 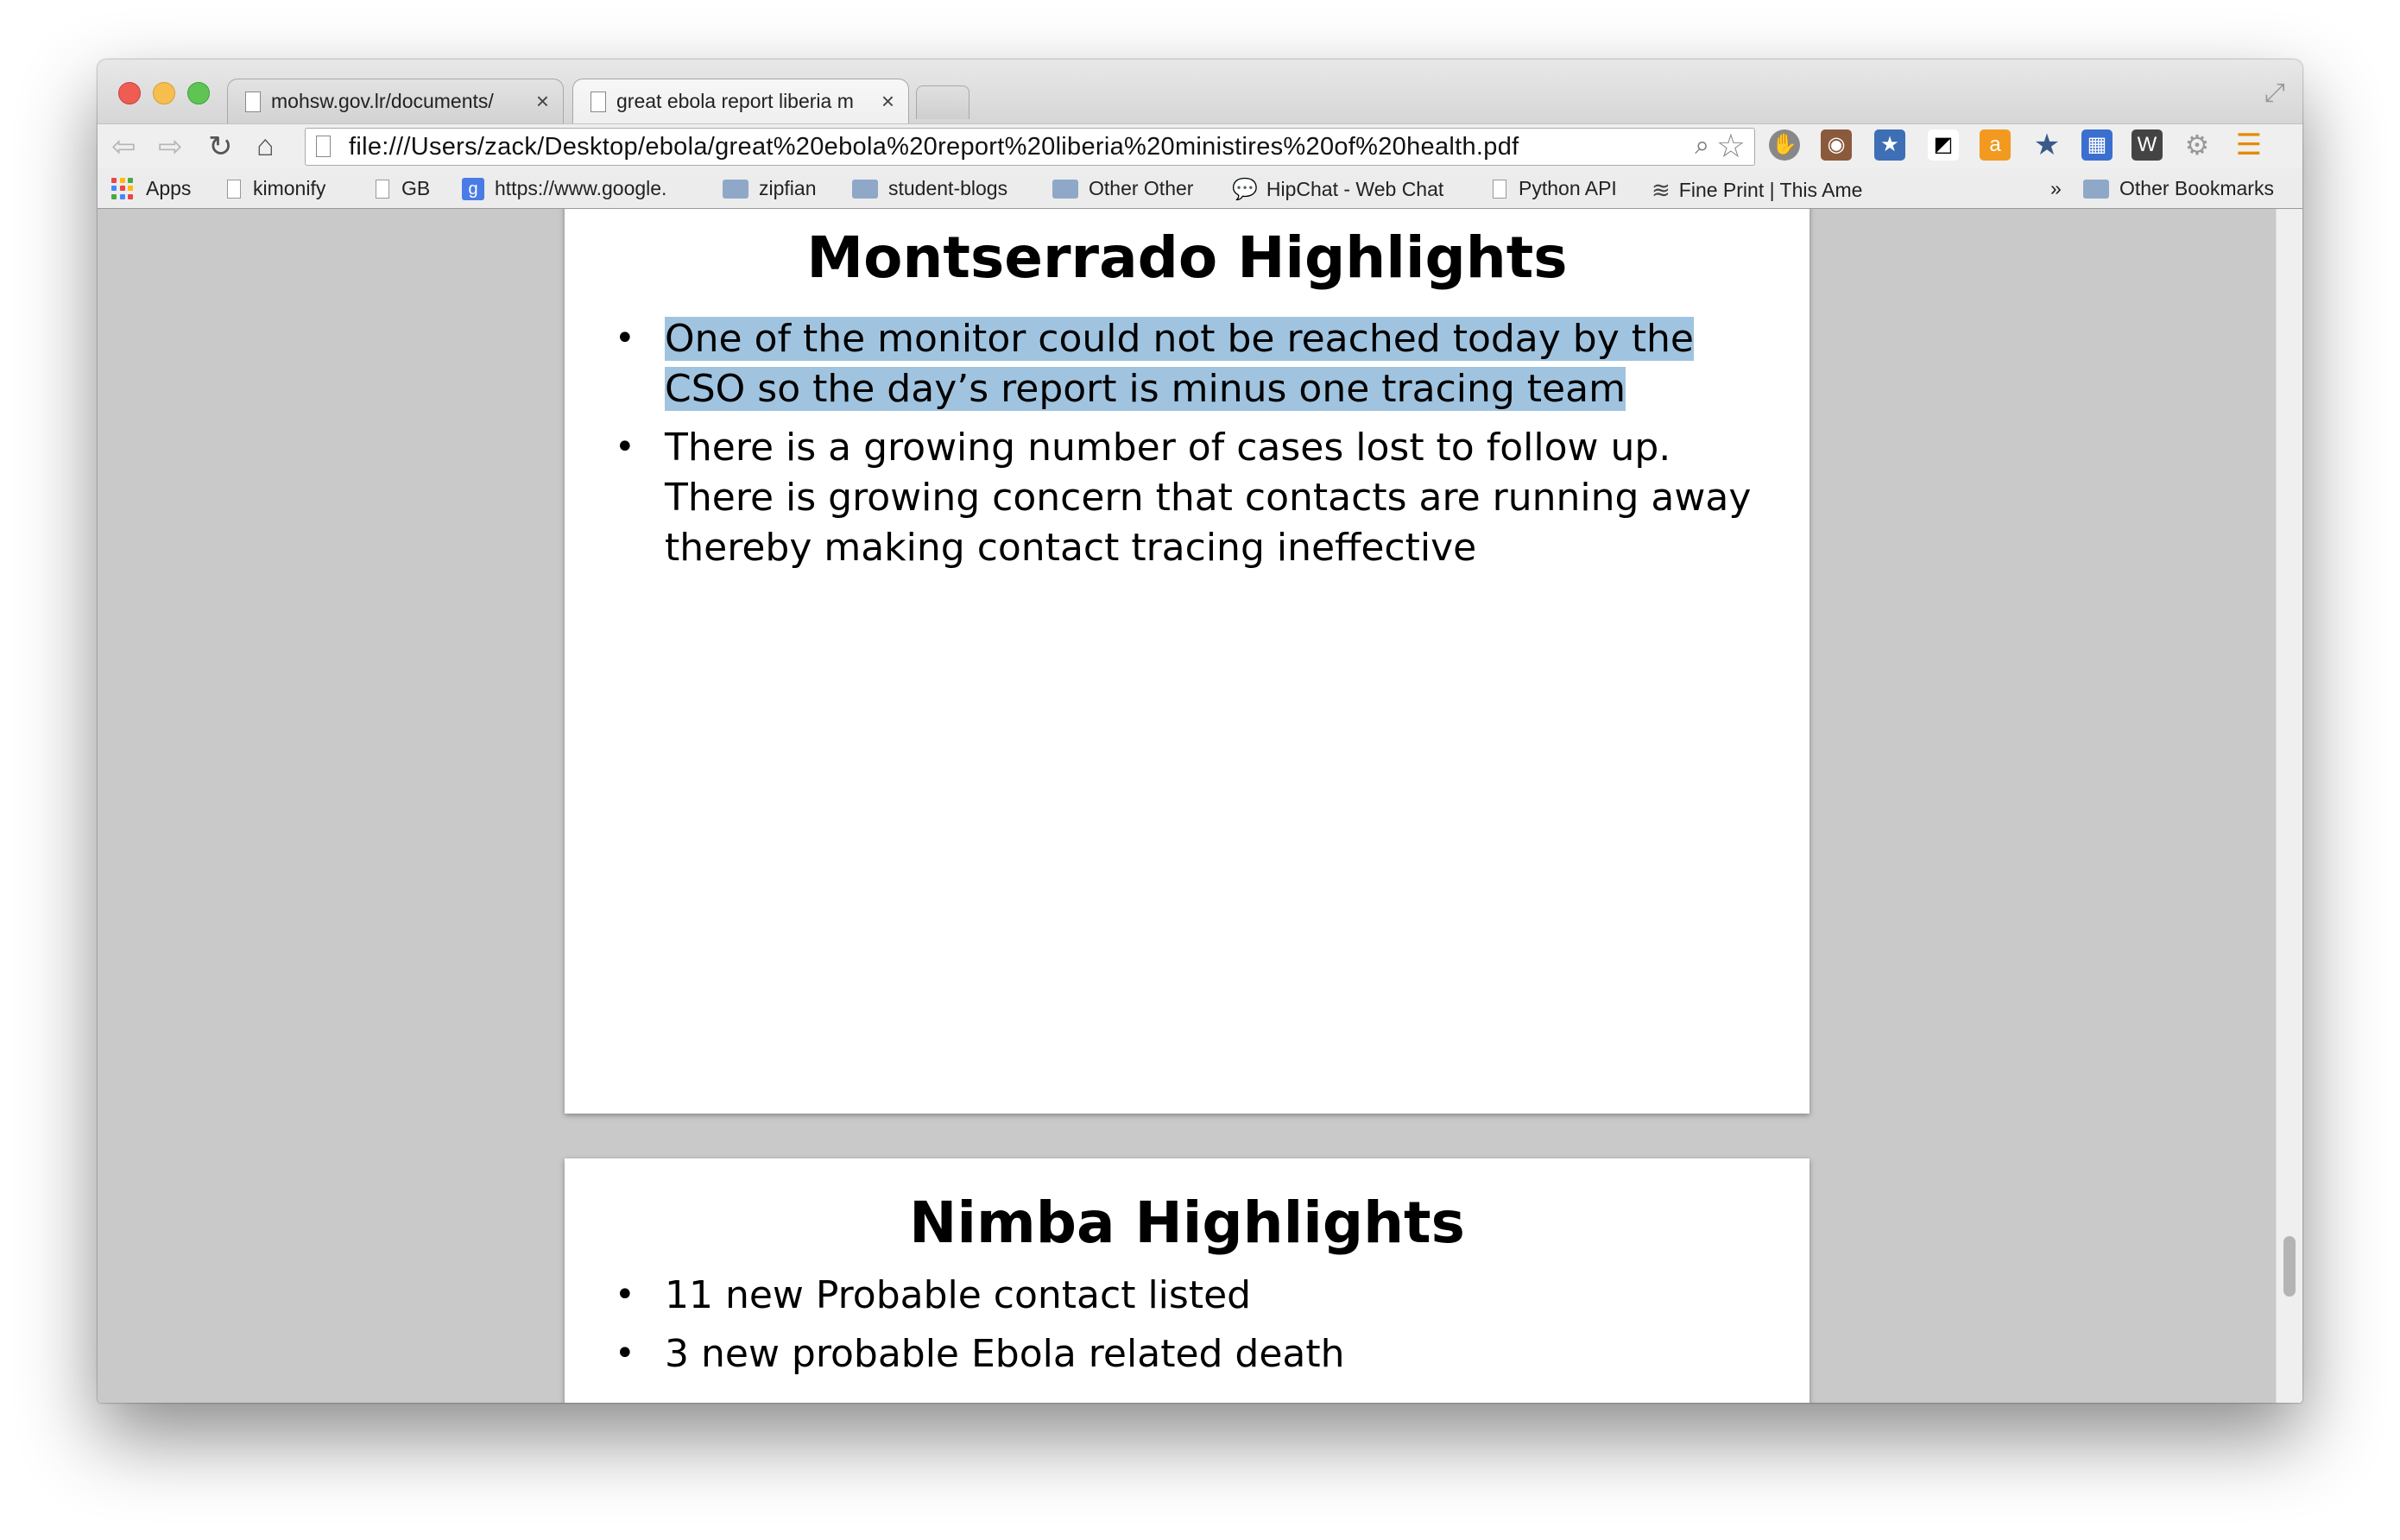 What do you see at coordinates (2248, 145) in the screenshot?
I see `menu-icon: ☰` at bounding box center [2248, 145].